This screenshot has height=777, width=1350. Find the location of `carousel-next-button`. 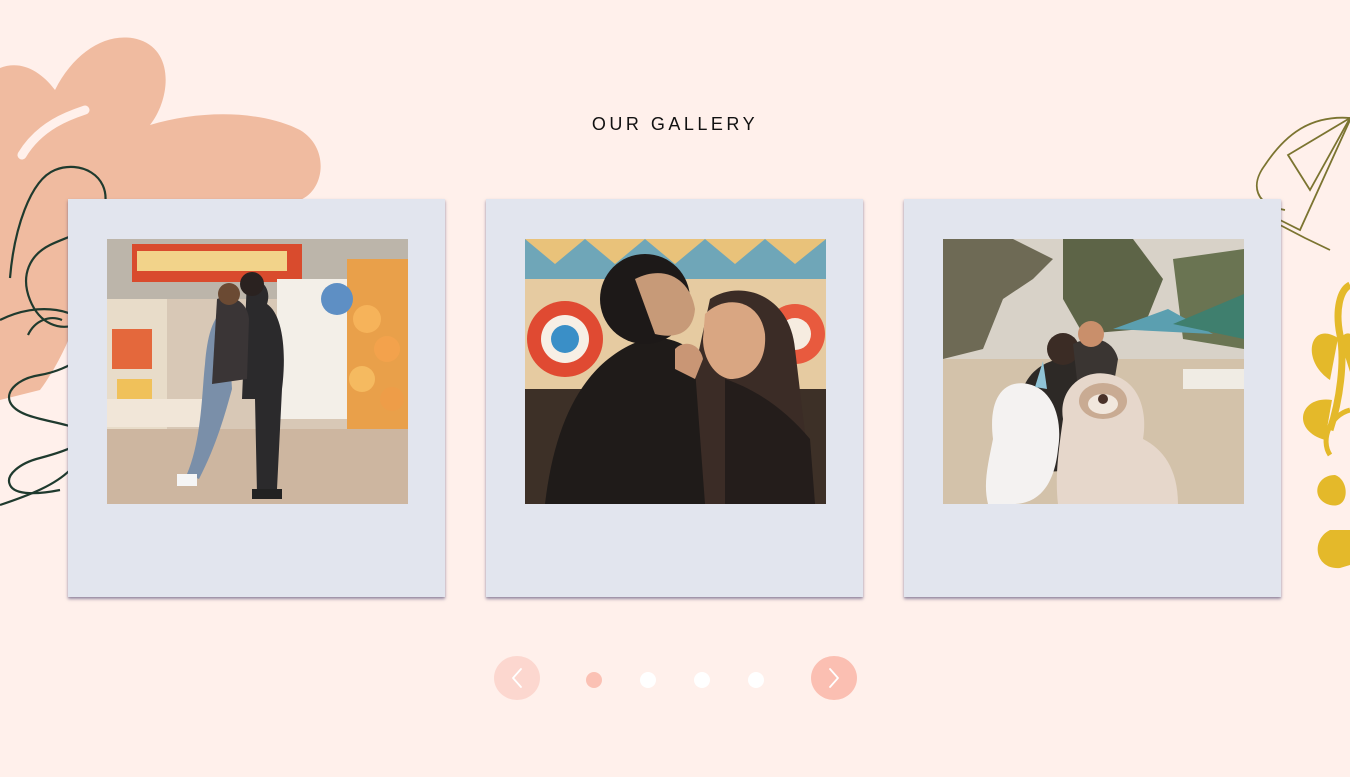

carousel-next-button is located at coordinates (834, 678).